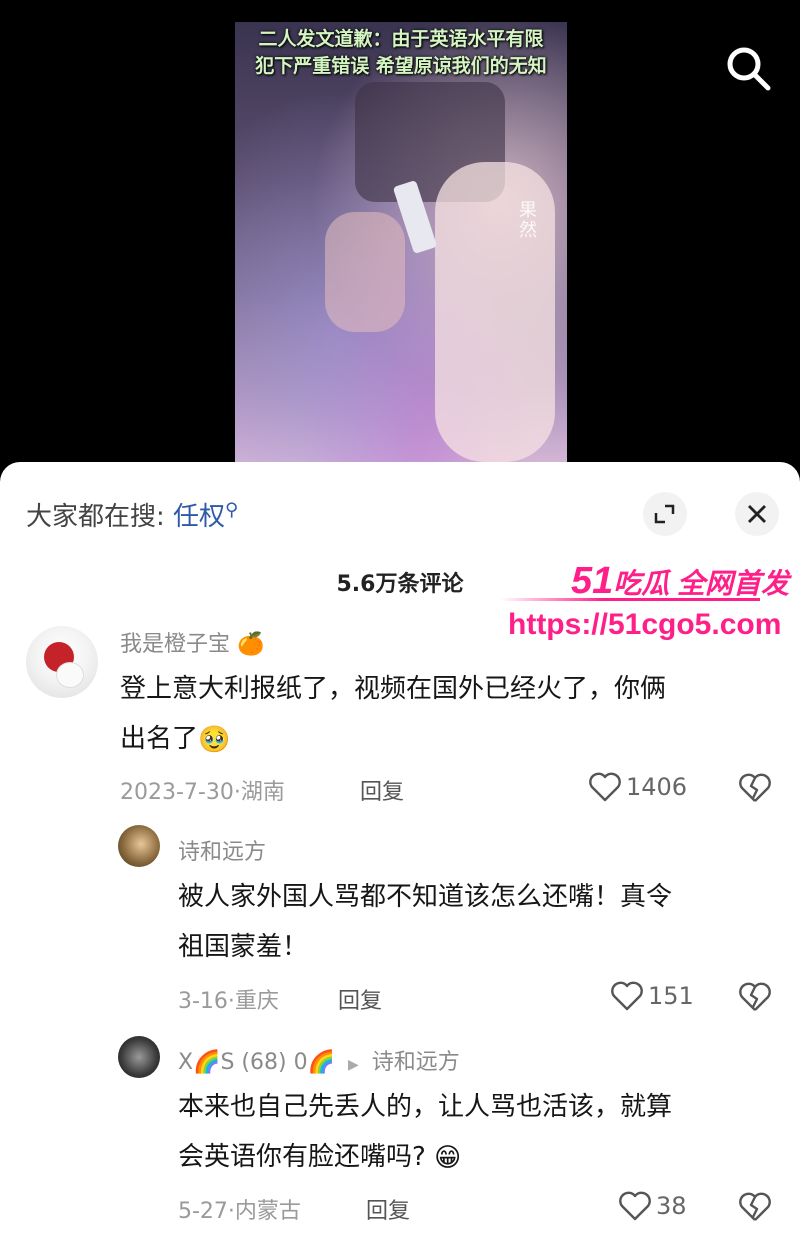  I want to click on comment-text-line1: 本来也自己先丢人的，让人骂也活该，就算, so click(425, 1107).